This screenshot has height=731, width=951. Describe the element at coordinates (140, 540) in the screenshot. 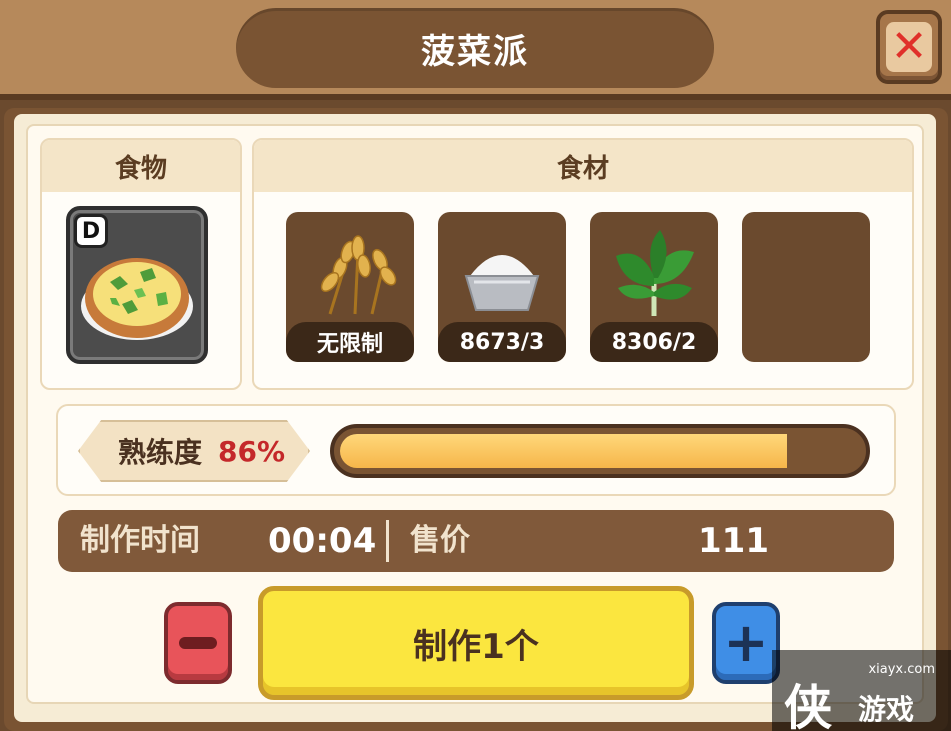

I see `craft-time-label: 制作时间` at that location.